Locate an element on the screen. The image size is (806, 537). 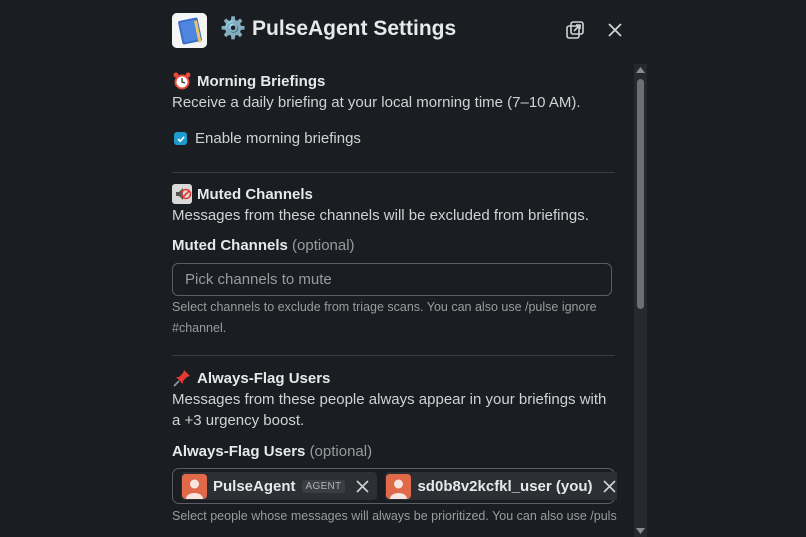
scroll-up-arrow-icon is located at coordinates (640, 70).